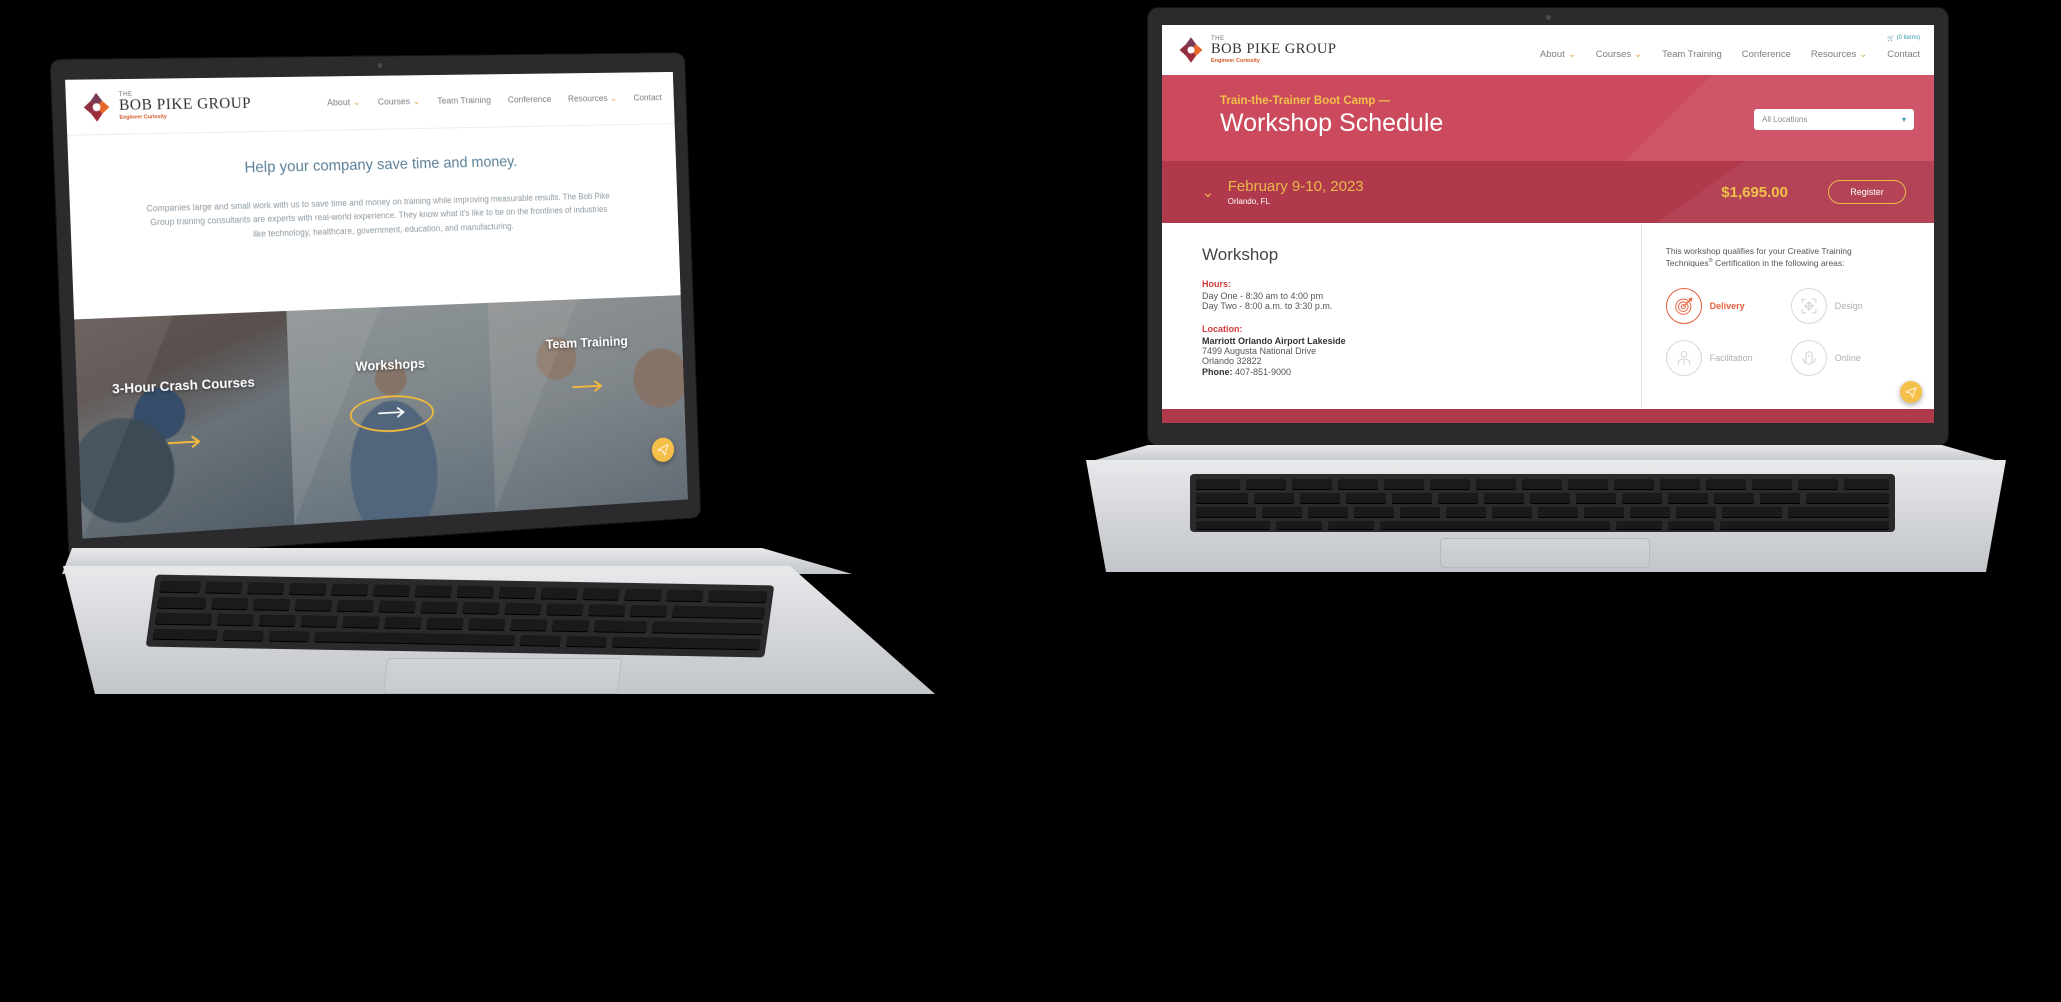 This screenshot has height=1002, width=2061. Describe the element at coordinates (1545, 553) in the screenshot. I see `trackpad-right` at that location.